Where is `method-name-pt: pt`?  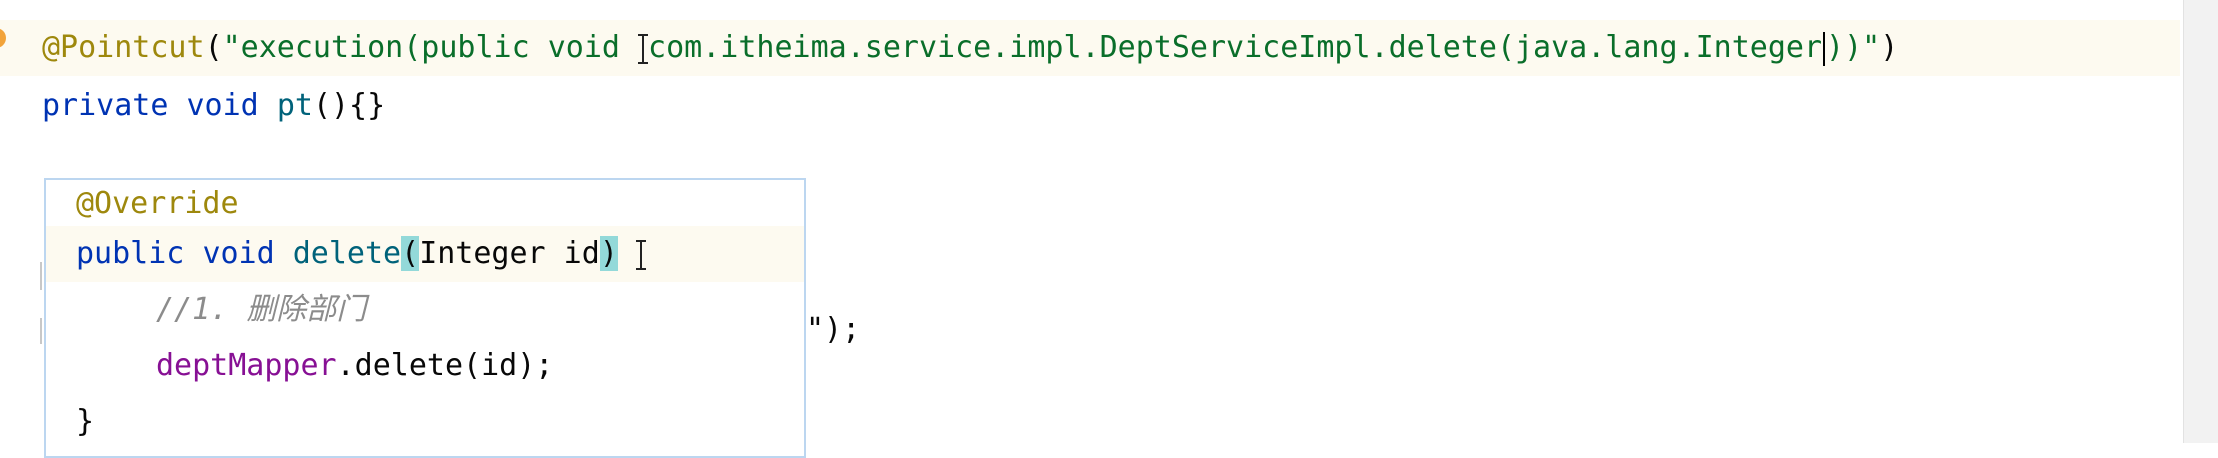
method-name-pt: pt is located at coordinates (294, 105).